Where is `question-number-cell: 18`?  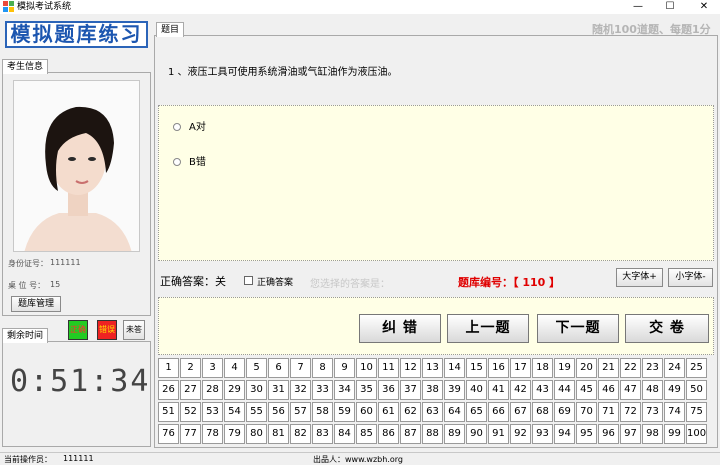
question-number-cell: 18 is located at coordinates (542, 368).